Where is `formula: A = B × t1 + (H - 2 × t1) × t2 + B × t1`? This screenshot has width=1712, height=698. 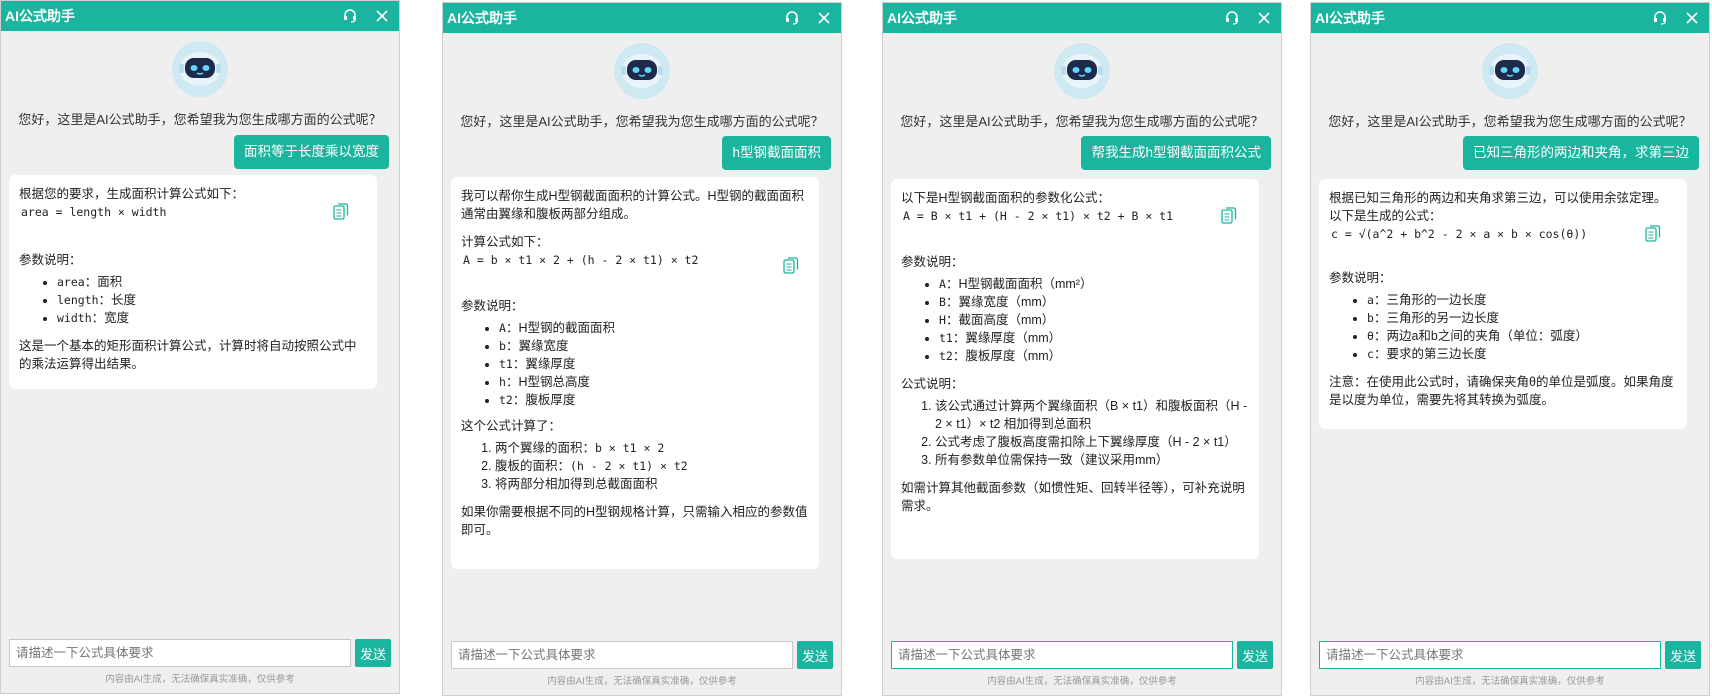 formula: A = B × t1 + (H - 2 × t1) × t2 + B × t1 is located at coordinates (1038, 216).